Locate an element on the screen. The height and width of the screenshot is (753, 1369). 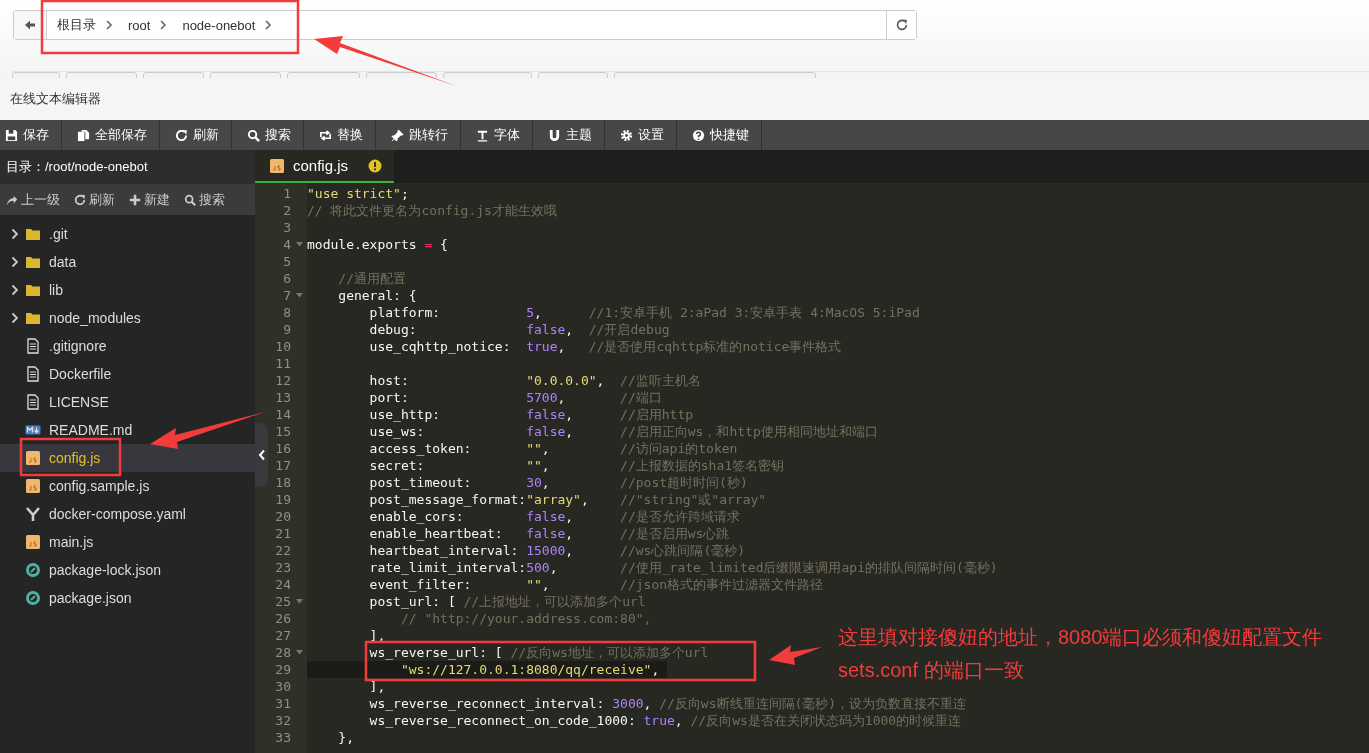
pin-icon is located at coordinates (397, 135).